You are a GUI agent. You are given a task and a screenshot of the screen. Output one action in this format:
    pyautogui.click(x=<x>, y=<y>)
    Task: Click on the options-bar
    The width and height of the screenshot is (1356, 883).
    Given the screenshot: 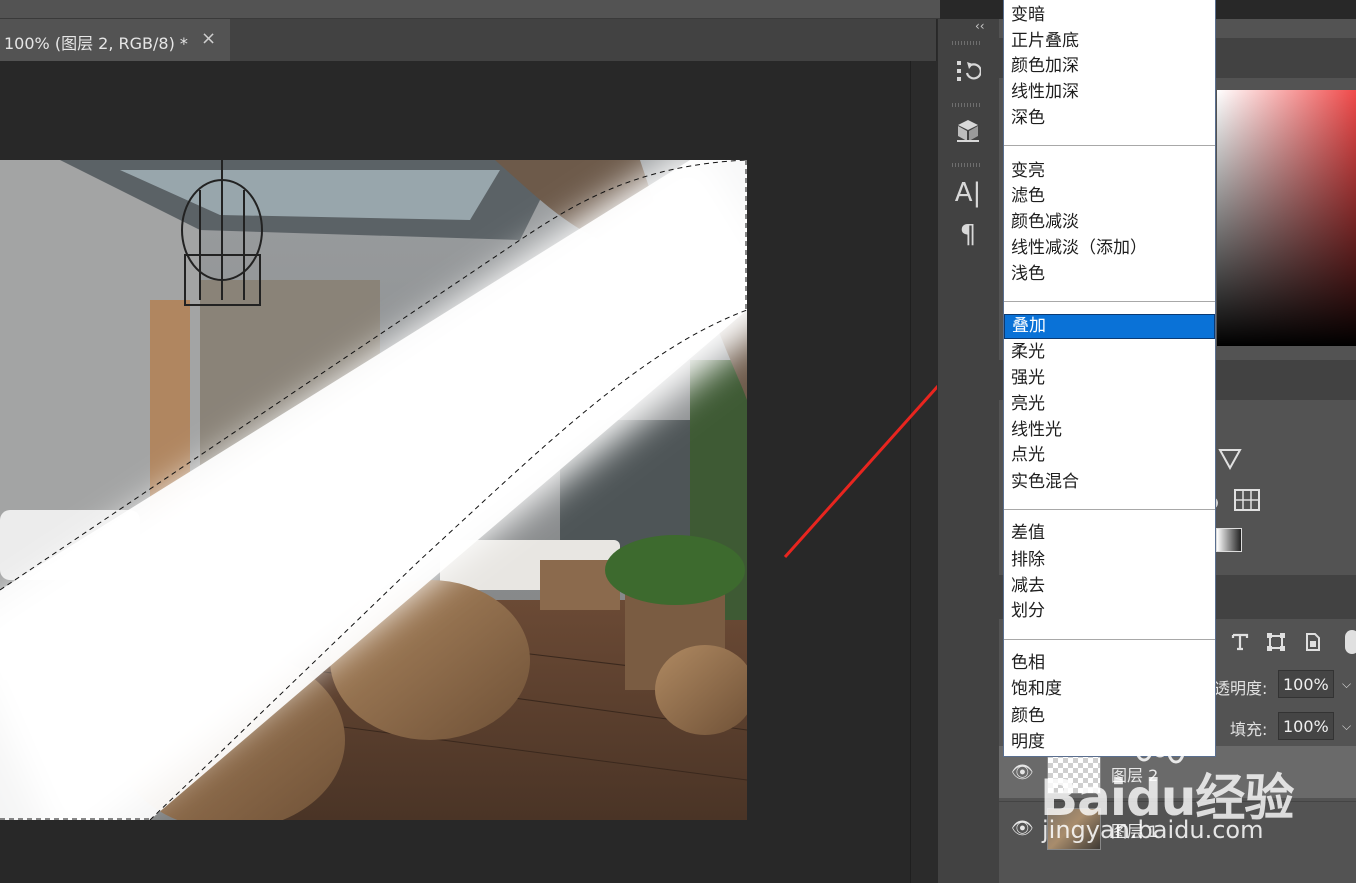 What is the action you would take?
    pyautogui.click(x=470, y=9)
    